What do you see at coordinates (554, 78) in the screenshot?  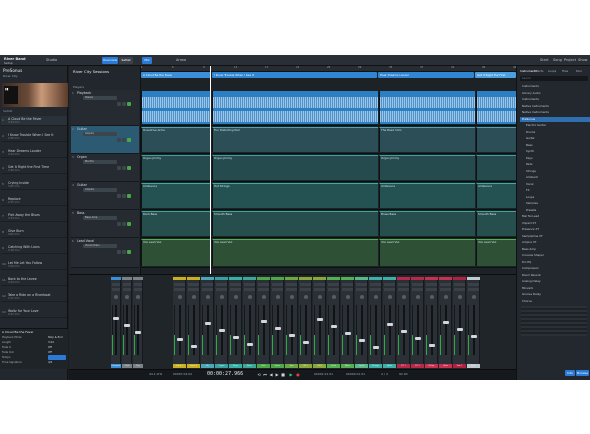 I see `browser-search-input: Search` at bounding box center [554, 78].